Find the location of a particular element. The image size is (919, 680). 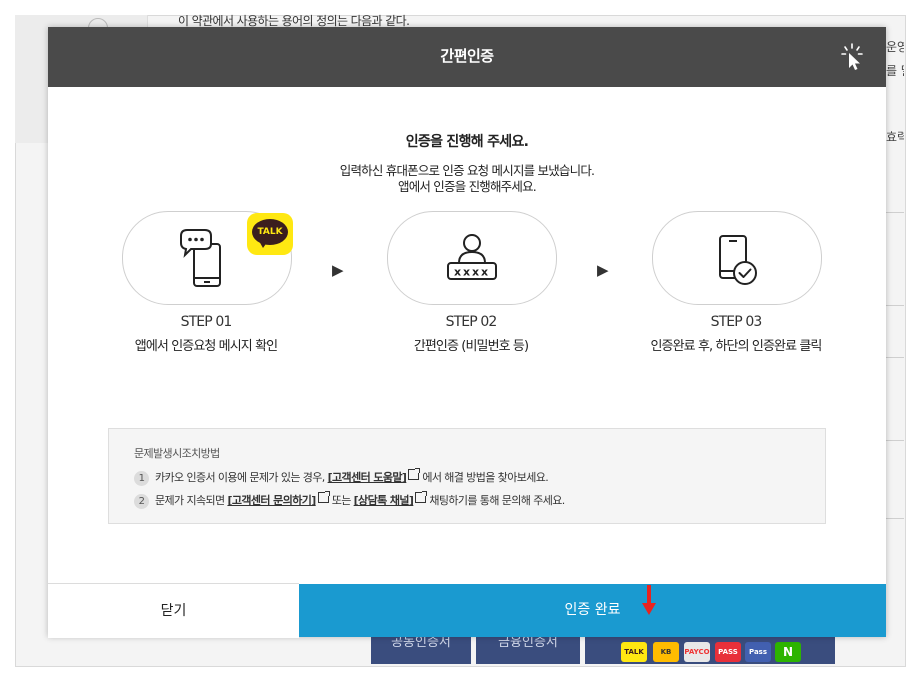

kakao-talk-badge: TALK is located at coordinates (270, 234).